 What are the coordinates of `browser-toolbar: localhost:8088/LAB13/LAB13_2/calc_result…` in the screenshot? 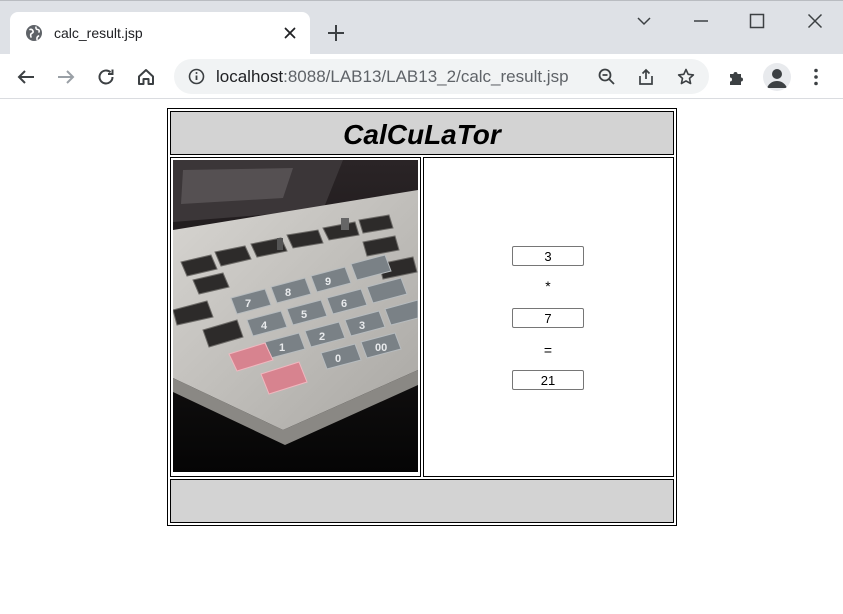 It's located at (421, 76).